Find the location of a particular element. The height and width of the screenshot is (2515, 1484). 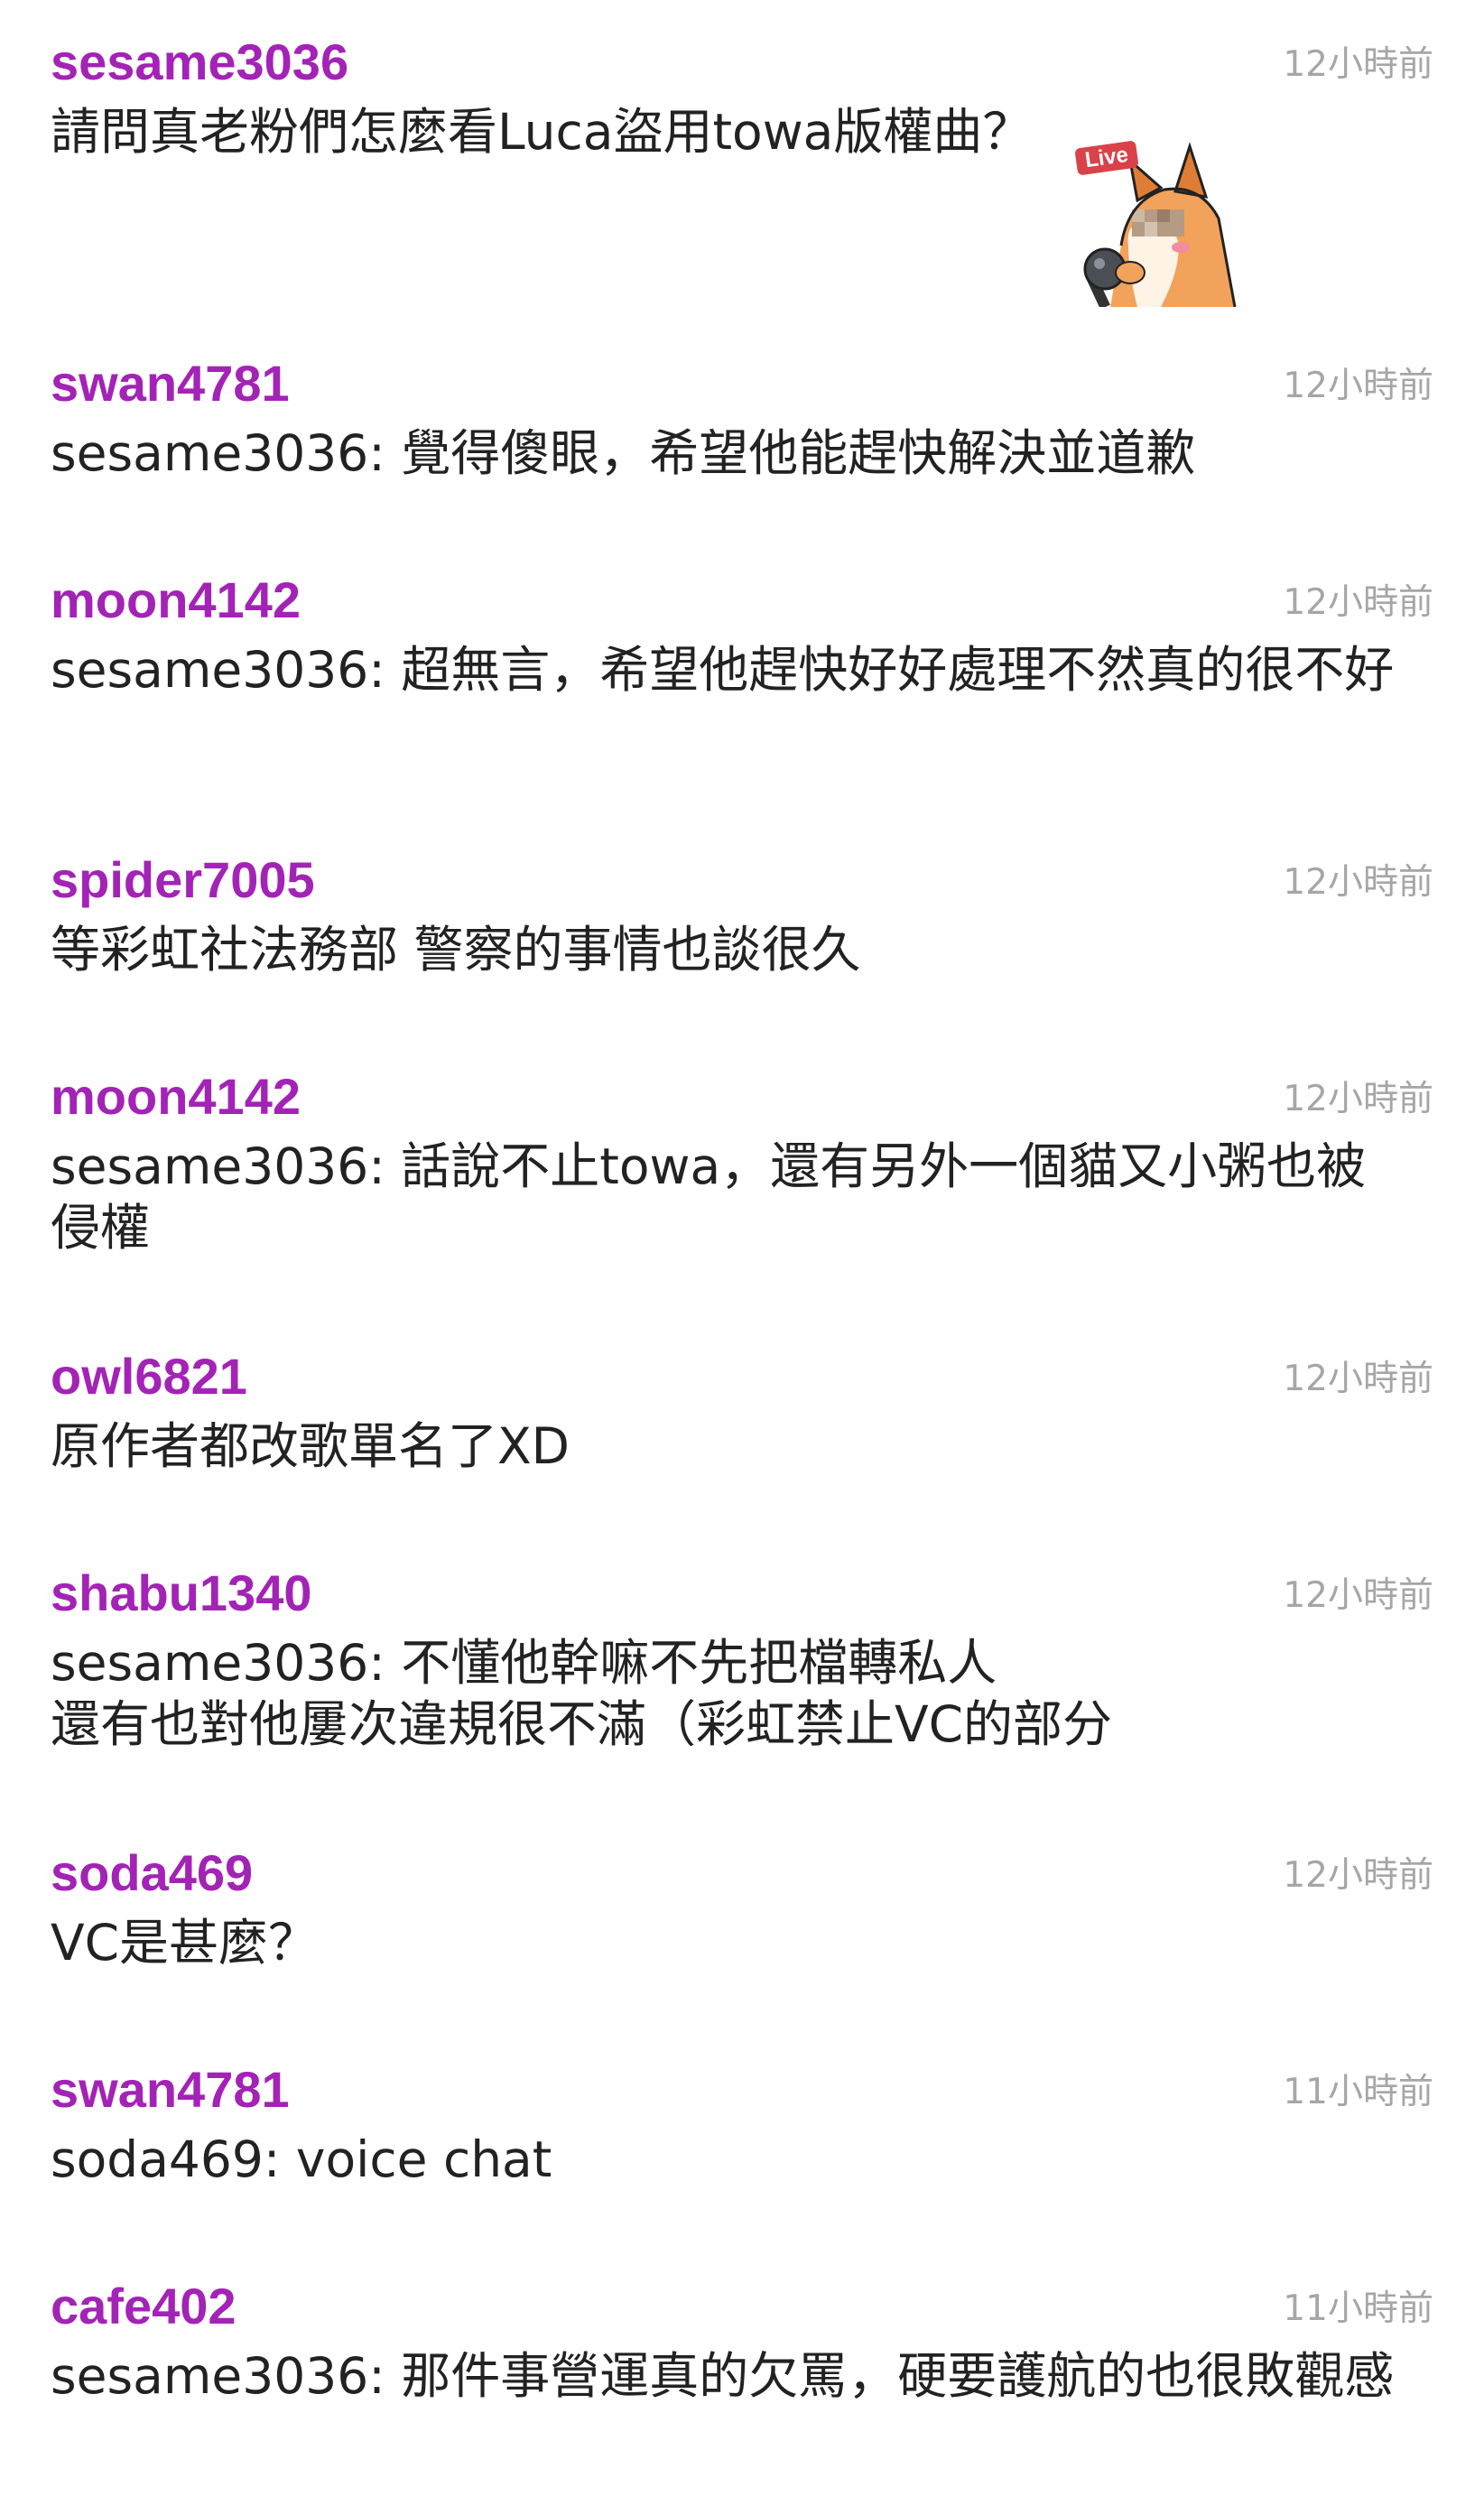

comment-text: sesame3036: 話說不止towa，還有另外一個貓又小粥也被侵權 is located at coordinates (709, 1197).